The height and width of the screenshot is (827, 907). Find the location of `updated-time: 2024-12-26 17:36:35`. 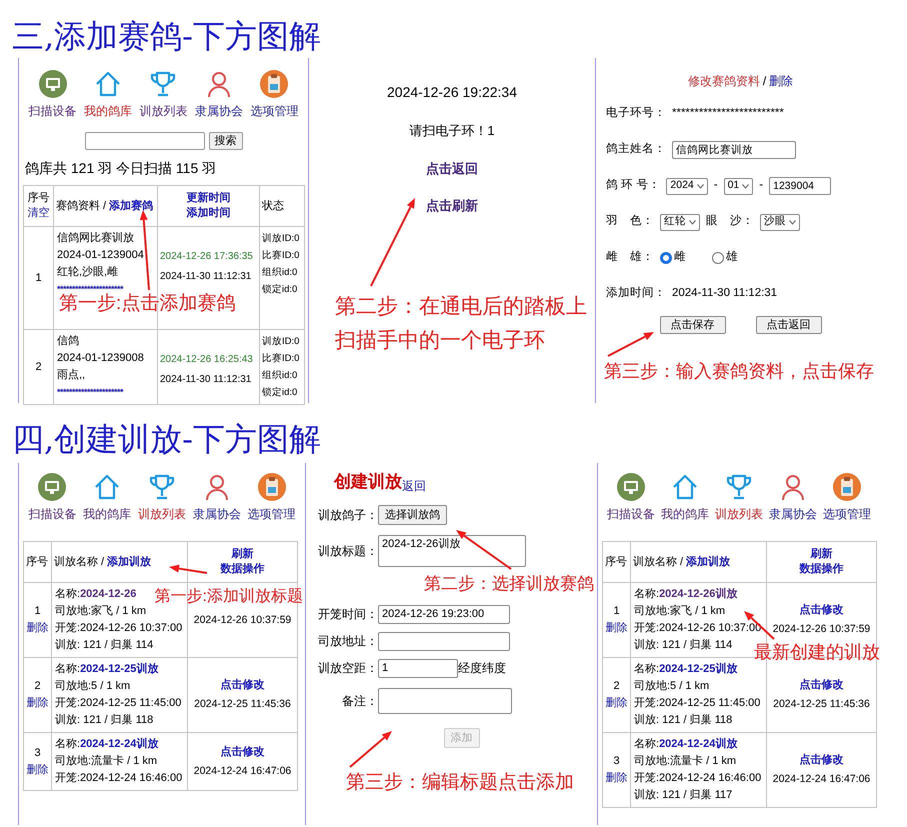

updated-time: 2024-12-26 17:36:35 is located at coordinates (207, 257).